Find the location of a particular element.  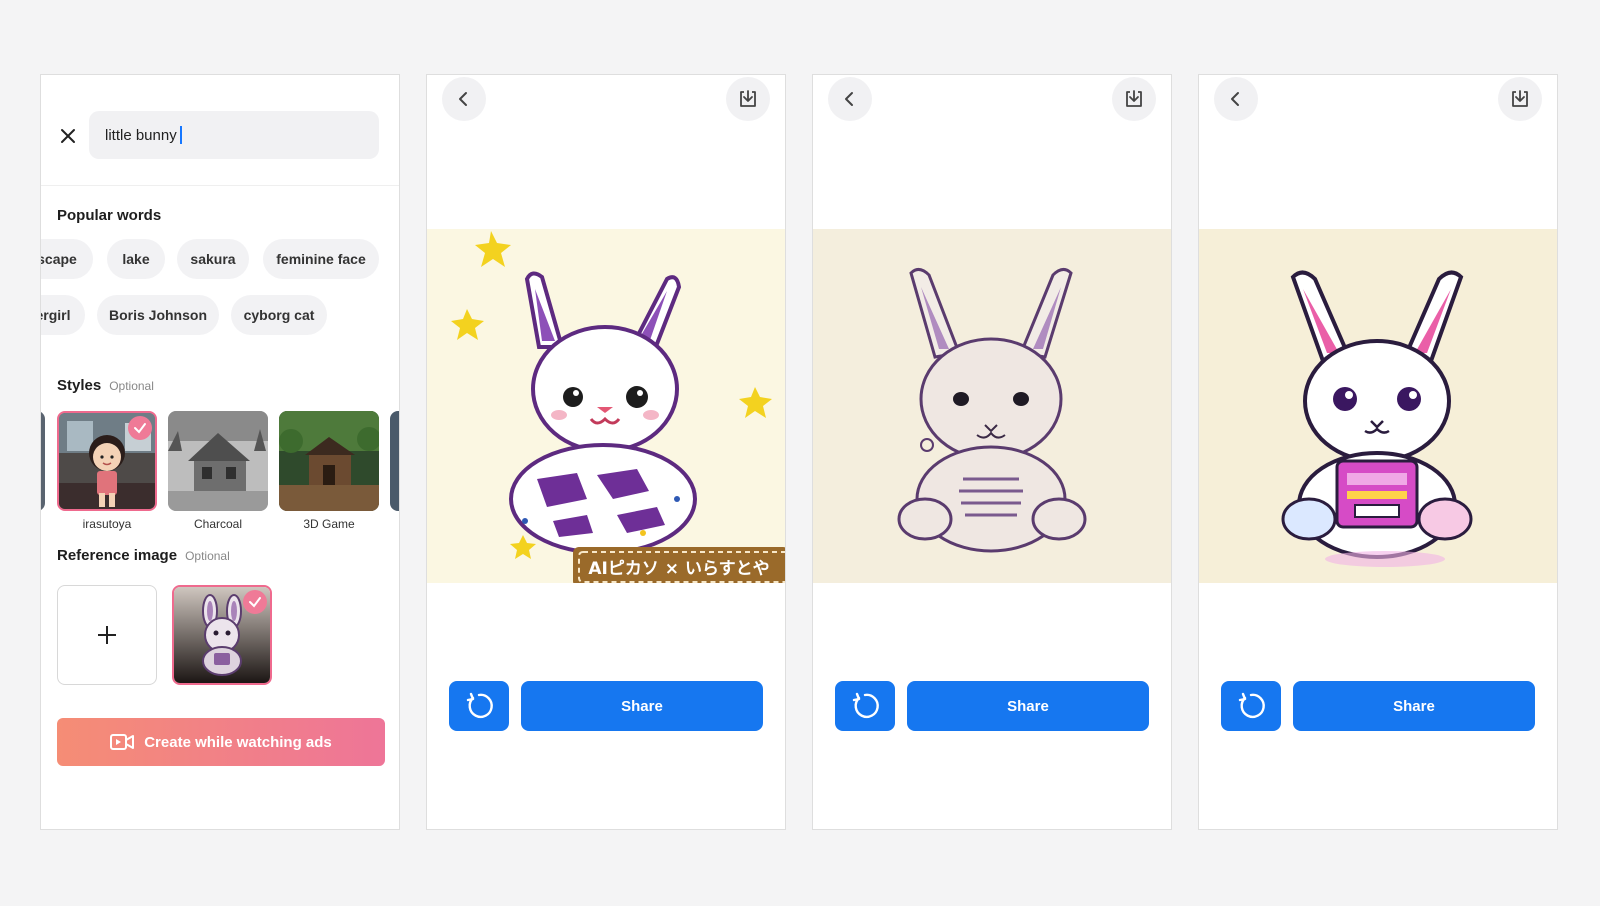

style-3d-game is located at coordinates (329, 461).